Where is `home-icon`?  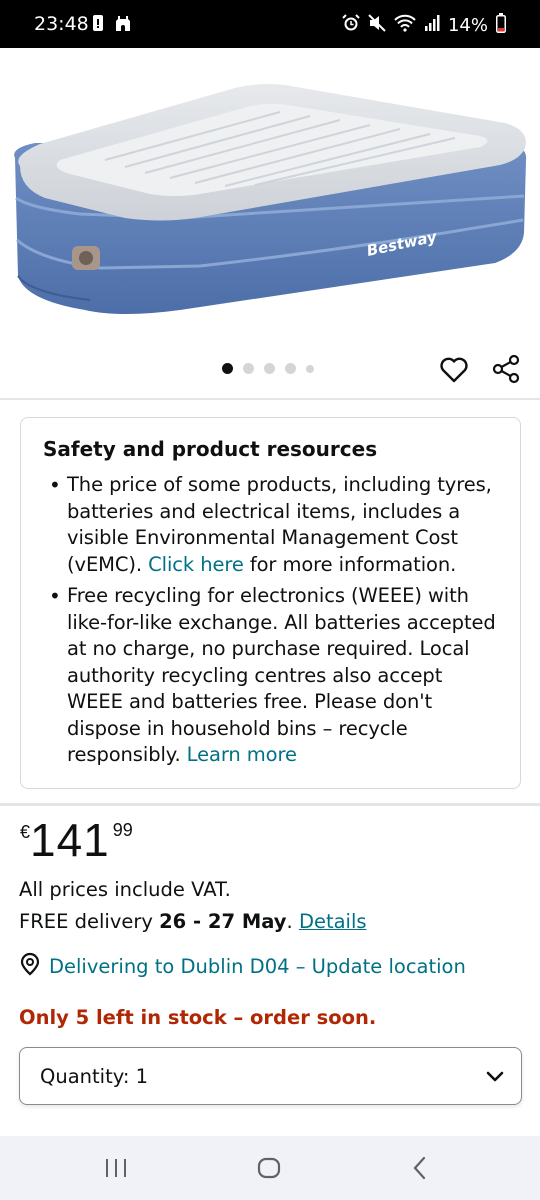
home-icon is located at coordinates (269, 1170).